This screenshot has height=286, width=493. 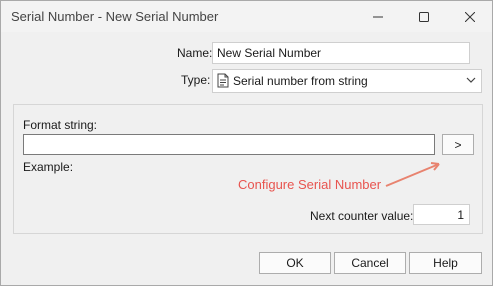 I want to click on name-label: Name:, so click(x=195, y=53).